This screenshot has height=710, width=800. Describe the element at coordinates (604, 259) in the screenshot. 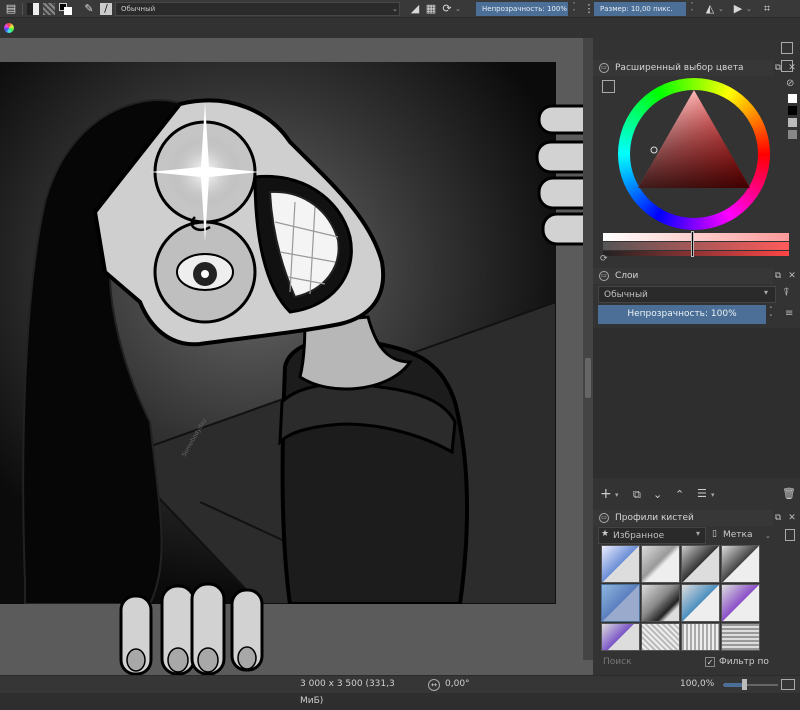

I see `refresh-icon: ⟳` at that location.